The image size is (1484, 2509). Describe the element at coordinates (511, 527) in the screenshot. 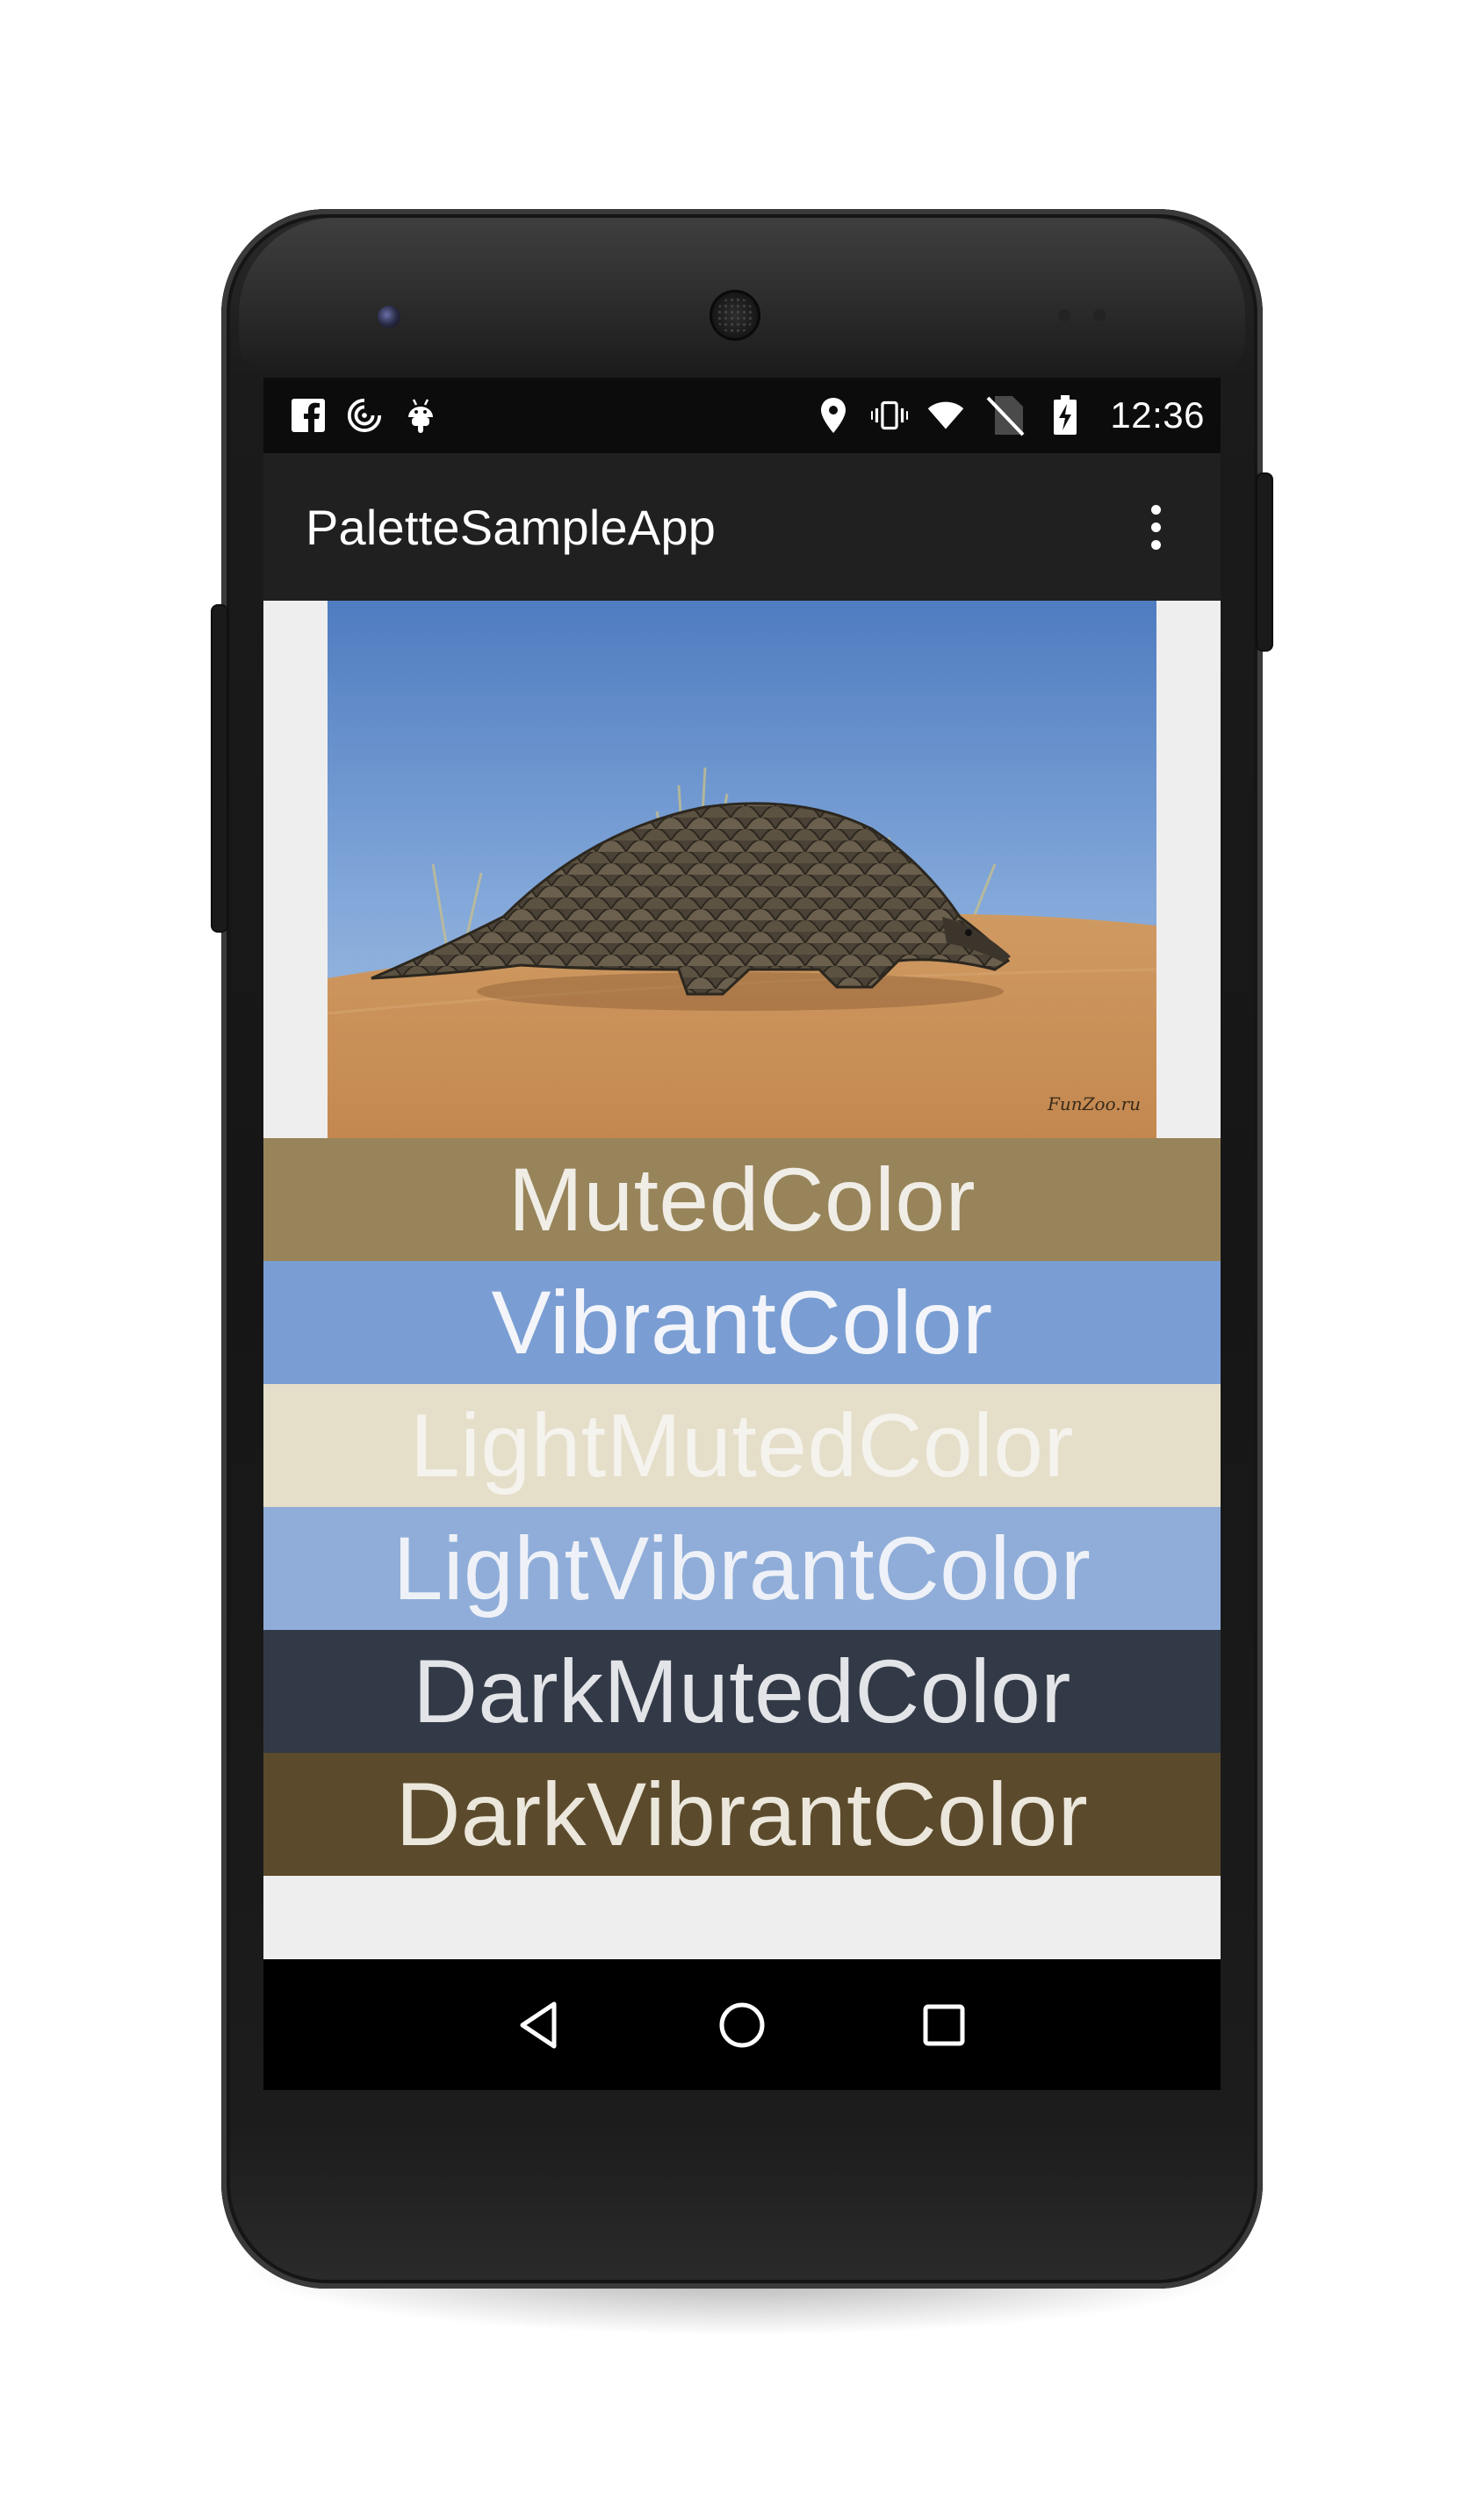

I see `toolbar-title: PaletteSampleApp` at that location.